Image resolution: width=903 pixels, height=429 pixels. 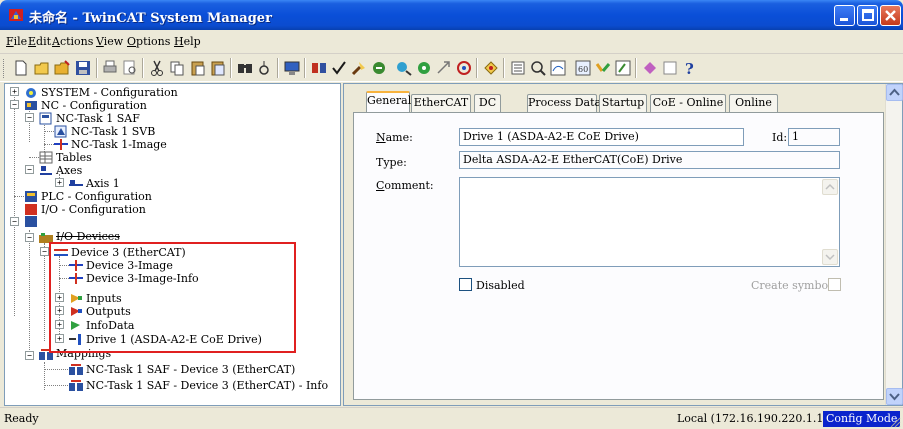 I want to click on menu-options: Options, so click(x=148, y=41).